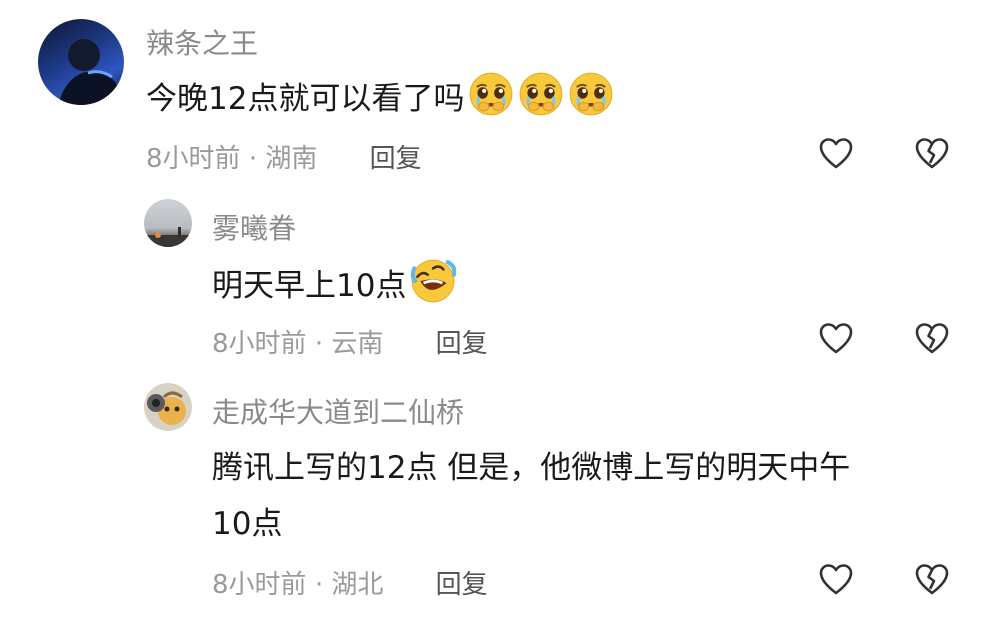 The width and height of the screenshot is (992, 634). I want to click on comment-text: 明天早上10点, so click(334, 284).